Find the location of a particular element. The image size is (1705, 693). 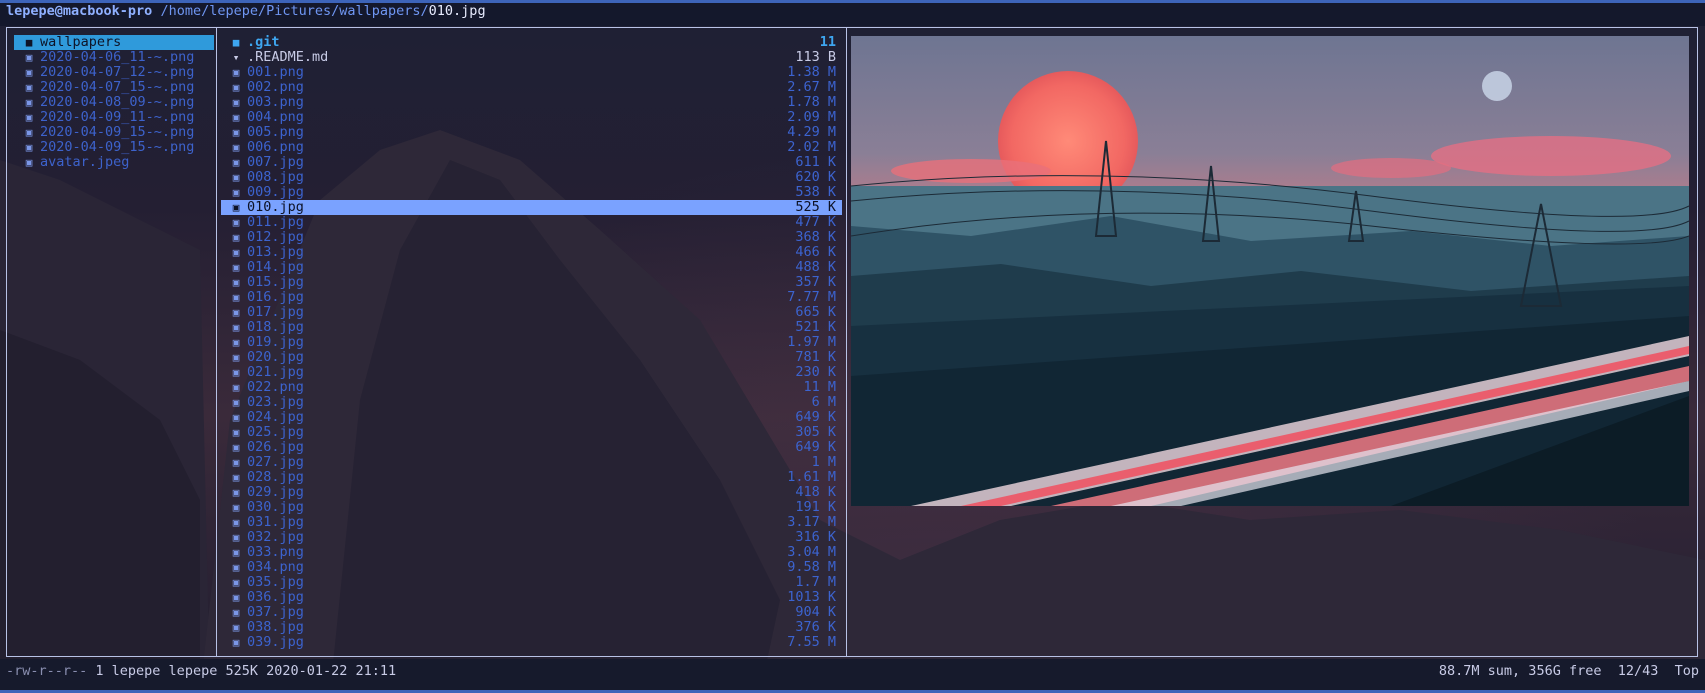

file-name: 003.png is located at coordinates (275, 102).